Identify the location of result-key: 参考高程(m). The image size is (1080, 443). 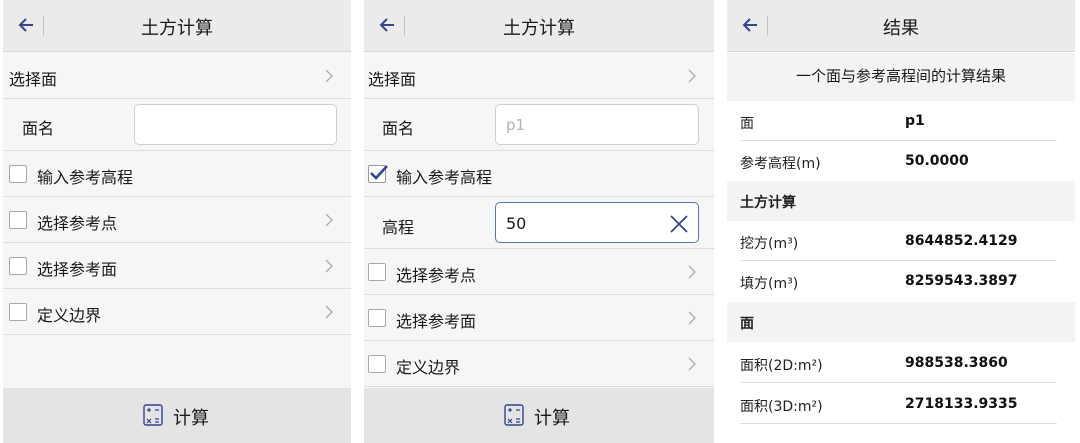
(780, 164).